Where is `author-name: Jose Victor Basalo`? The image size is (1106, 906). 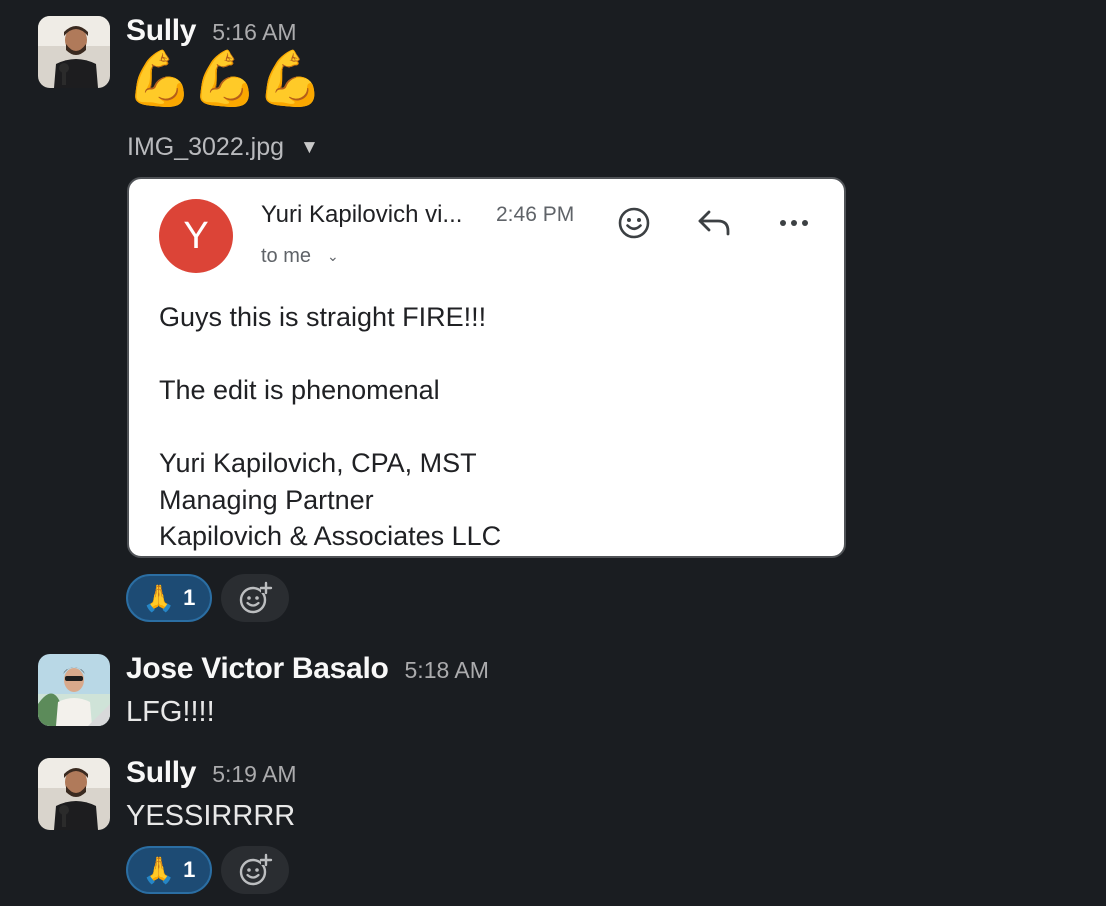 author-name: Jose Victor Basalo is located at coordinates (257, 669).